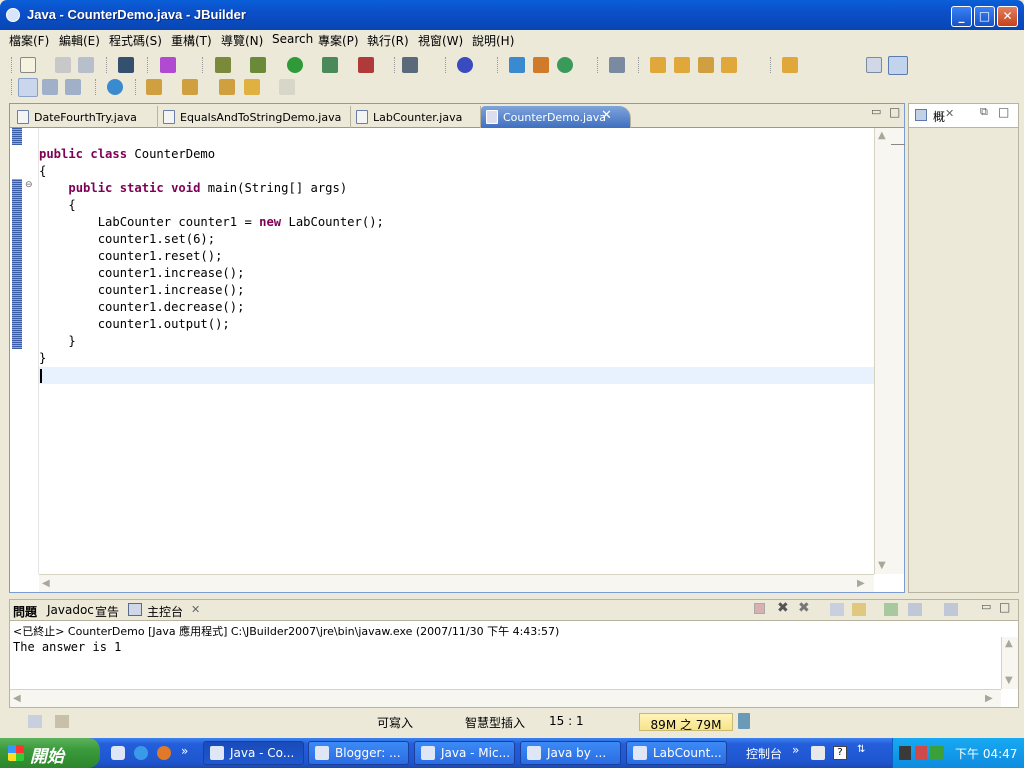 The image size is (1024, 768). I want to click on block-selection-icon, so click(50, 87).